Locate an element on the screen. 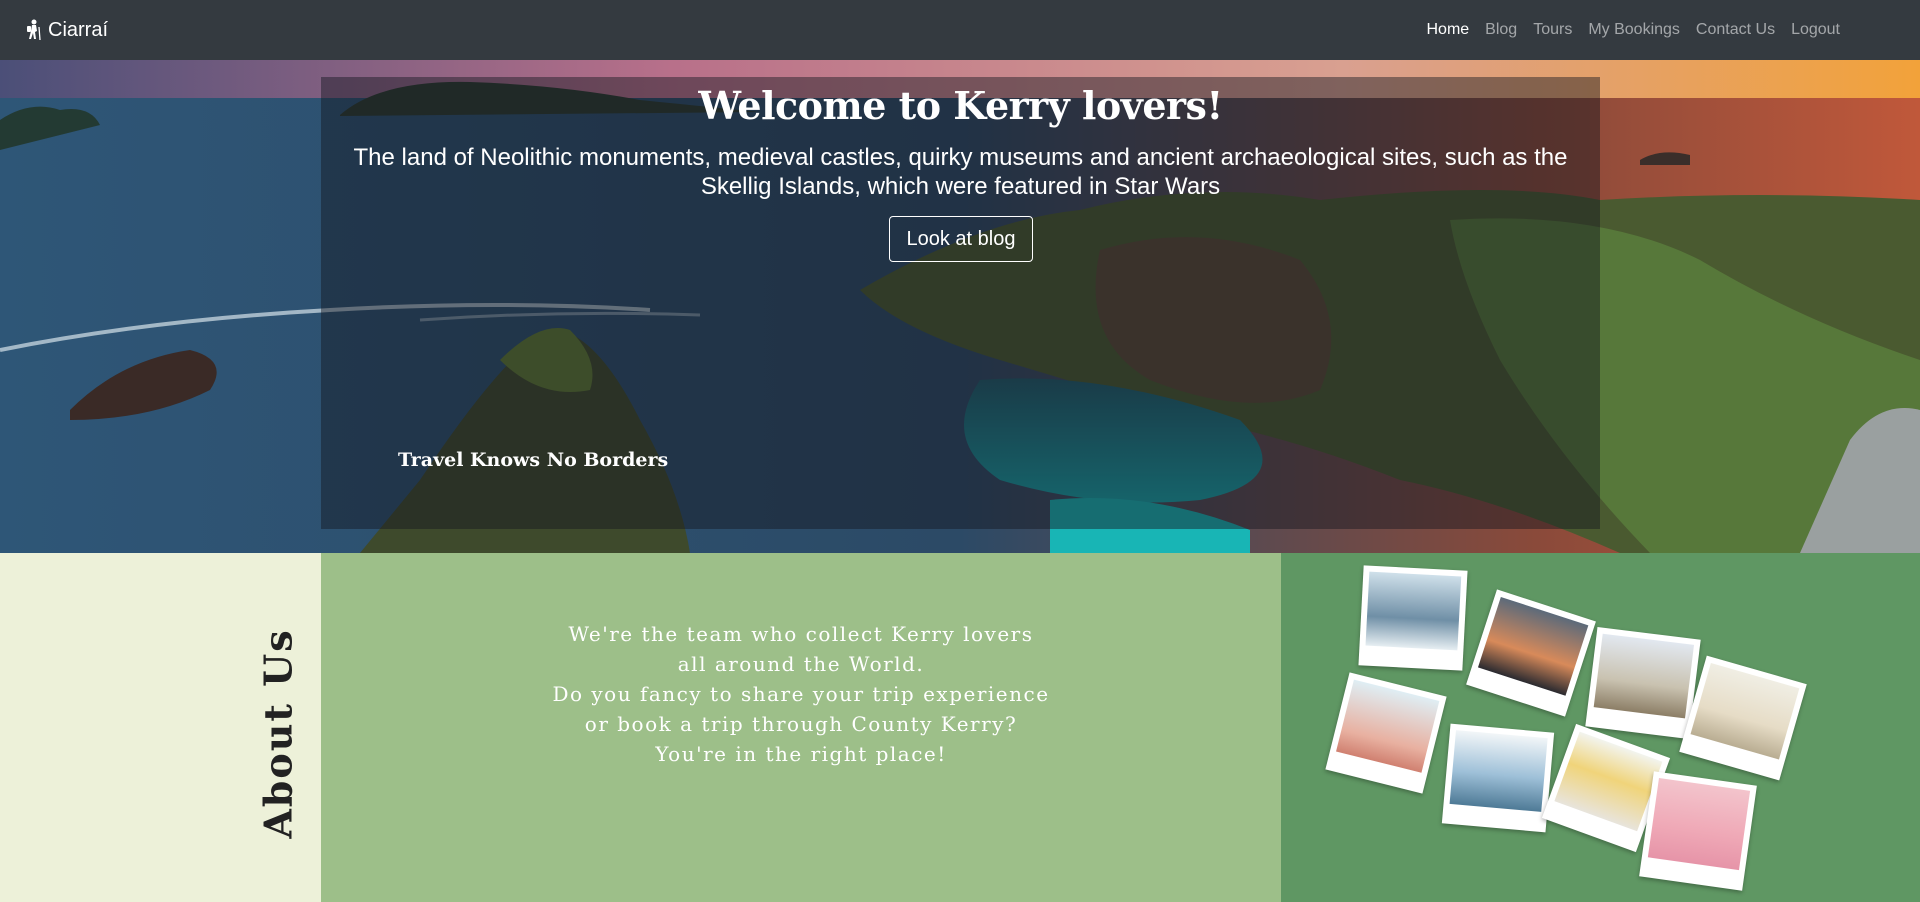 The image size is (1920, 902). nav-my-bookings: My Bookings is located at coordinates (1634, 30).